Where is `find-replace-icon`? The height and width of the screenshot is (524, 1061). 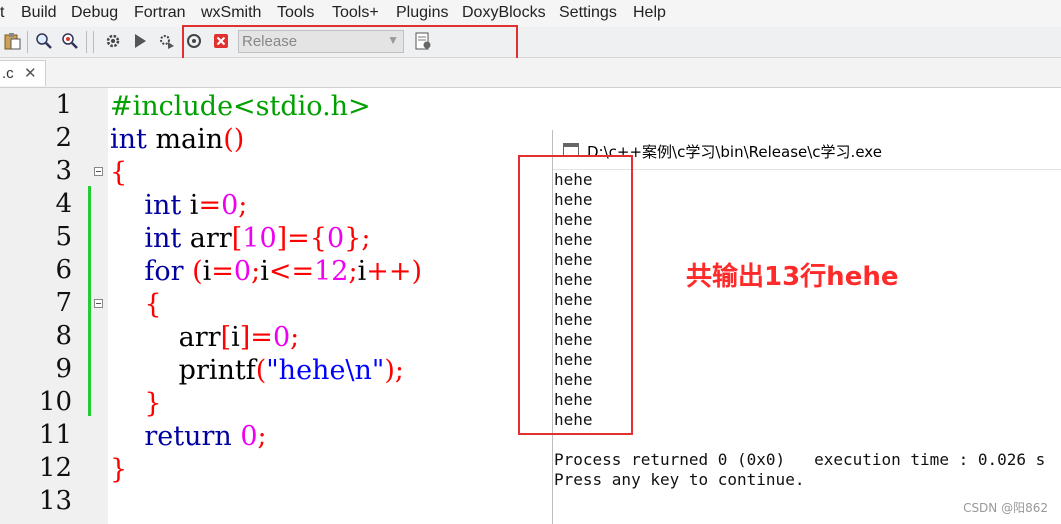 find-replace-icon is located at coordinates (70, 41).